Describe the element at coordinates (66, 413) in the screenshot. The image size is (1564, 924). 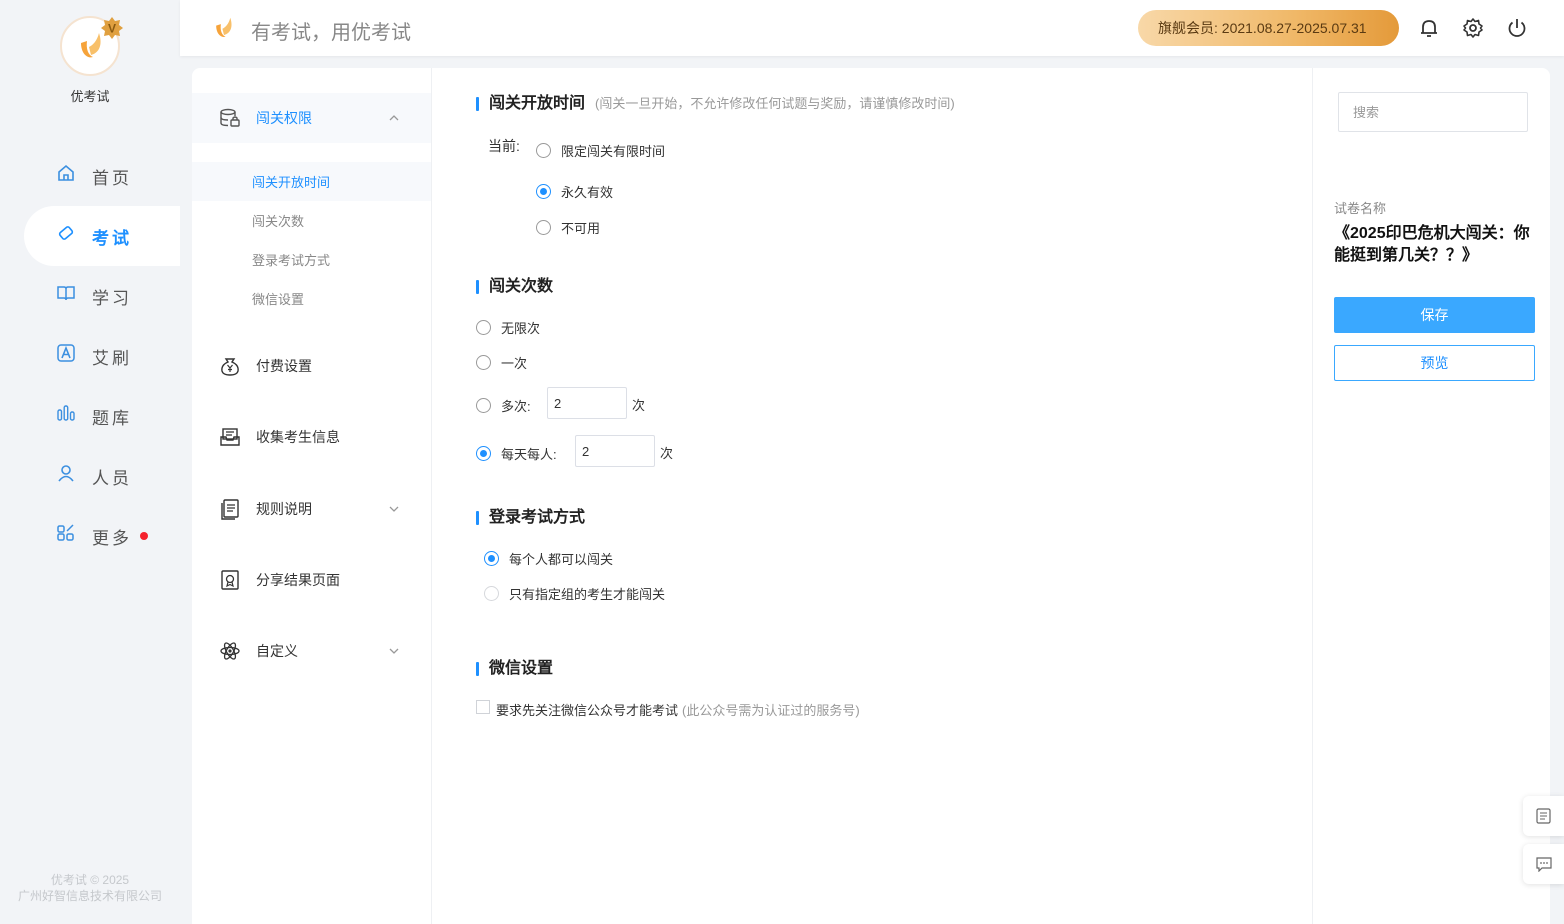
I see `bars-icon` at that location.